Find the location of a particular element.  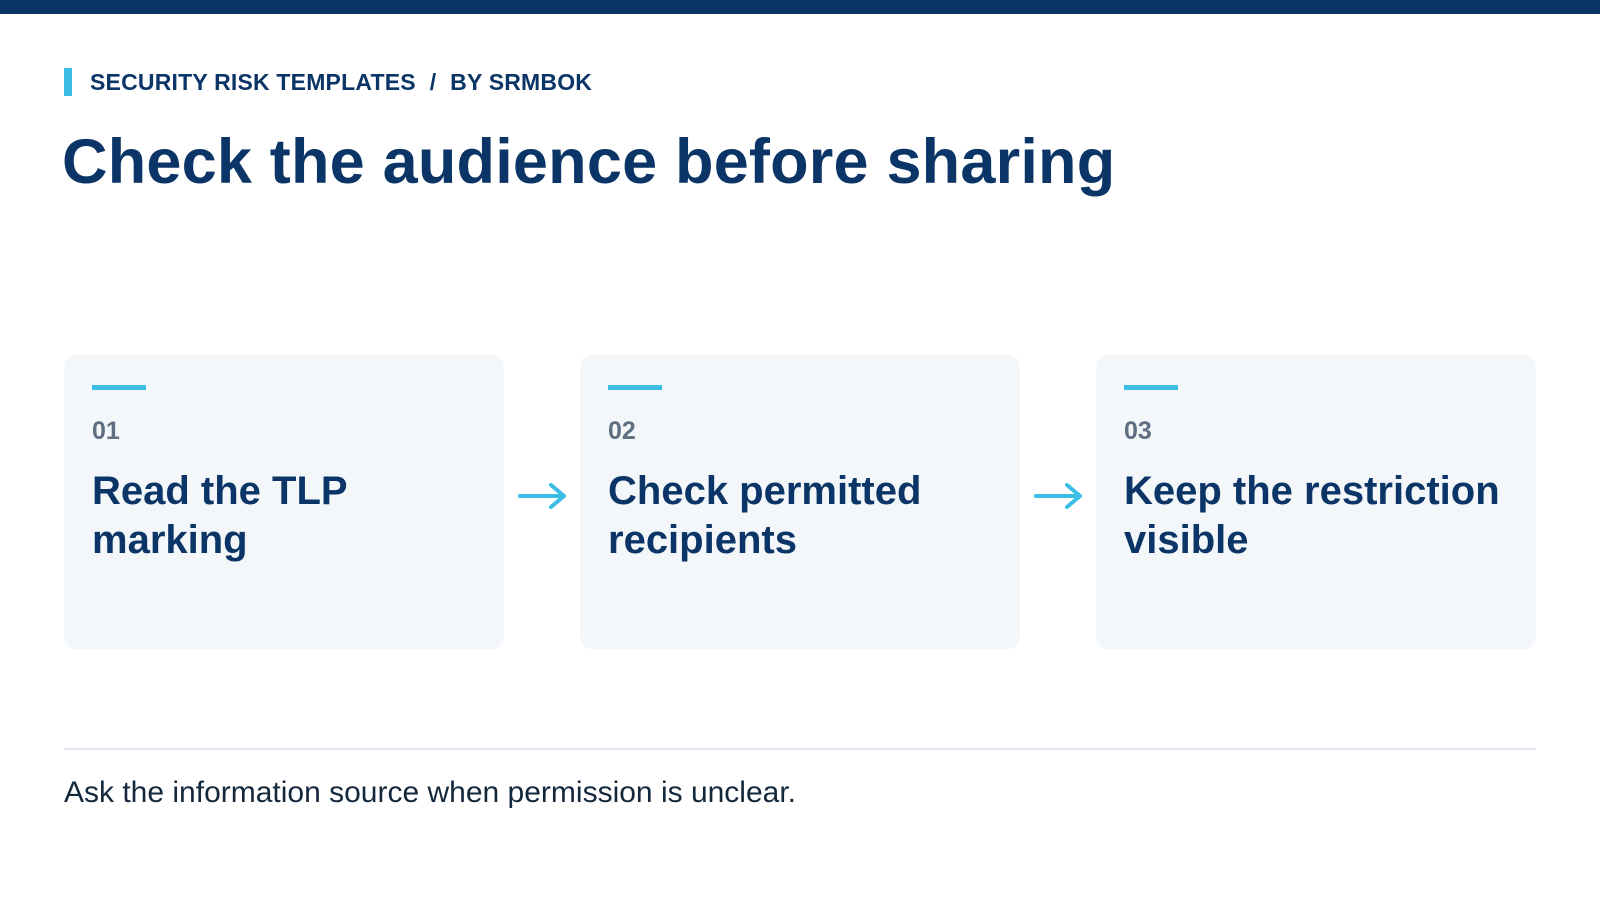

eyebrow: SECURITY RISK TEMPLATES / BY SRMBOK is located at coordinates (328, 82).